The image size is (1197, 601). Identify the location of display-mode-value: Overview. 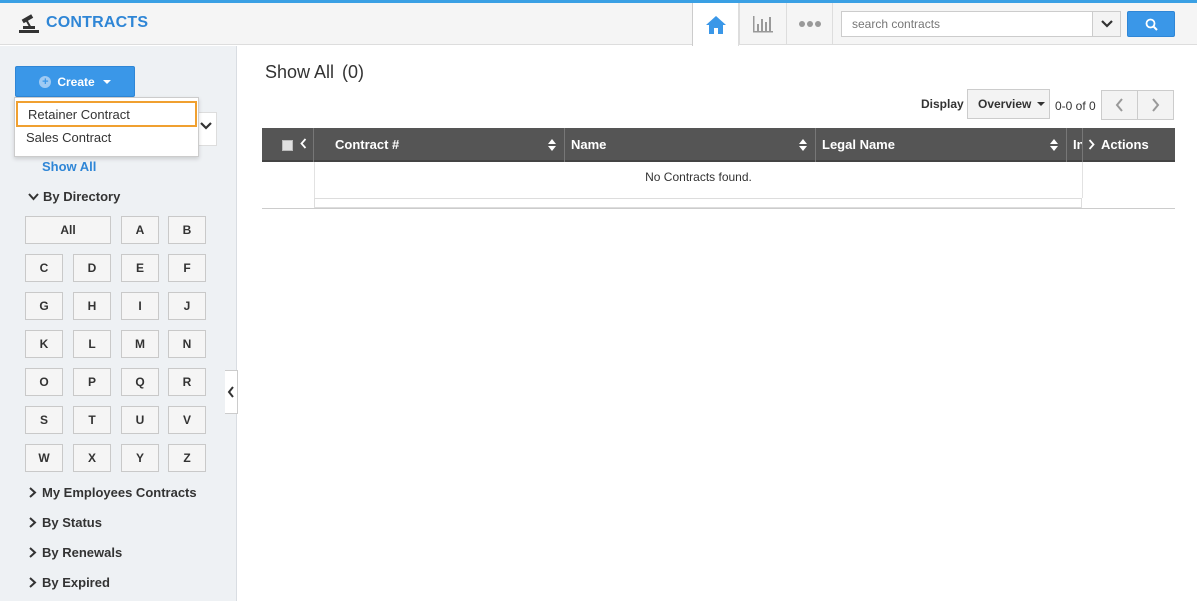
(1005, 104).